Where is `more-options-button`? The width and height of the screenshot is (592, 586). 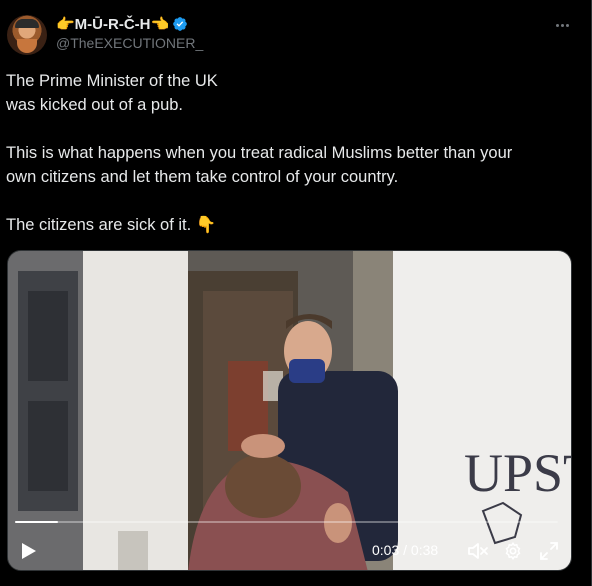
more-options-button is located at coordinates (562, 25).